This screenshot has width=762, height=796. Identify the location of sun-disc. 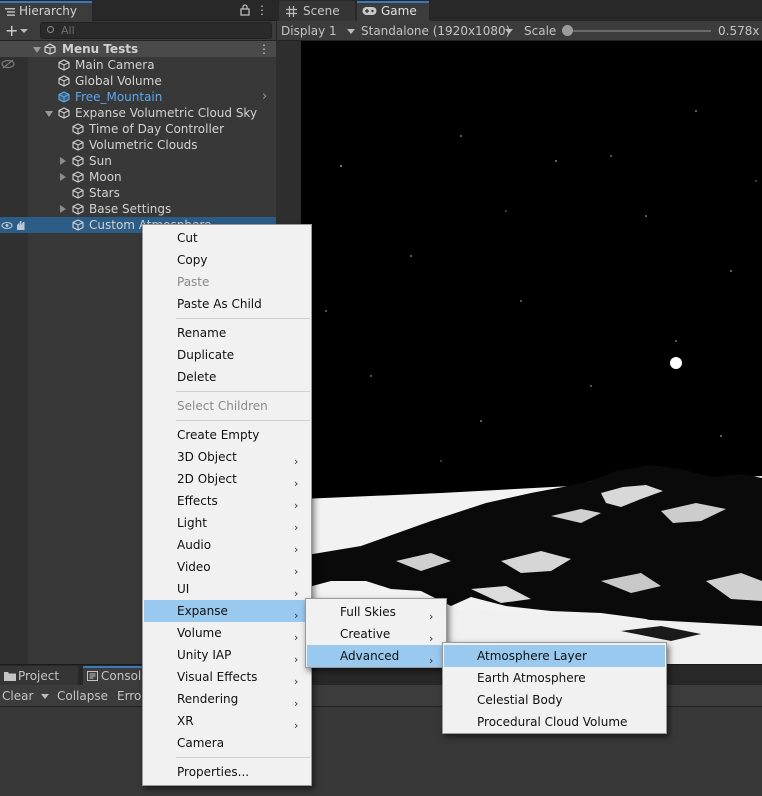
(676, 363).